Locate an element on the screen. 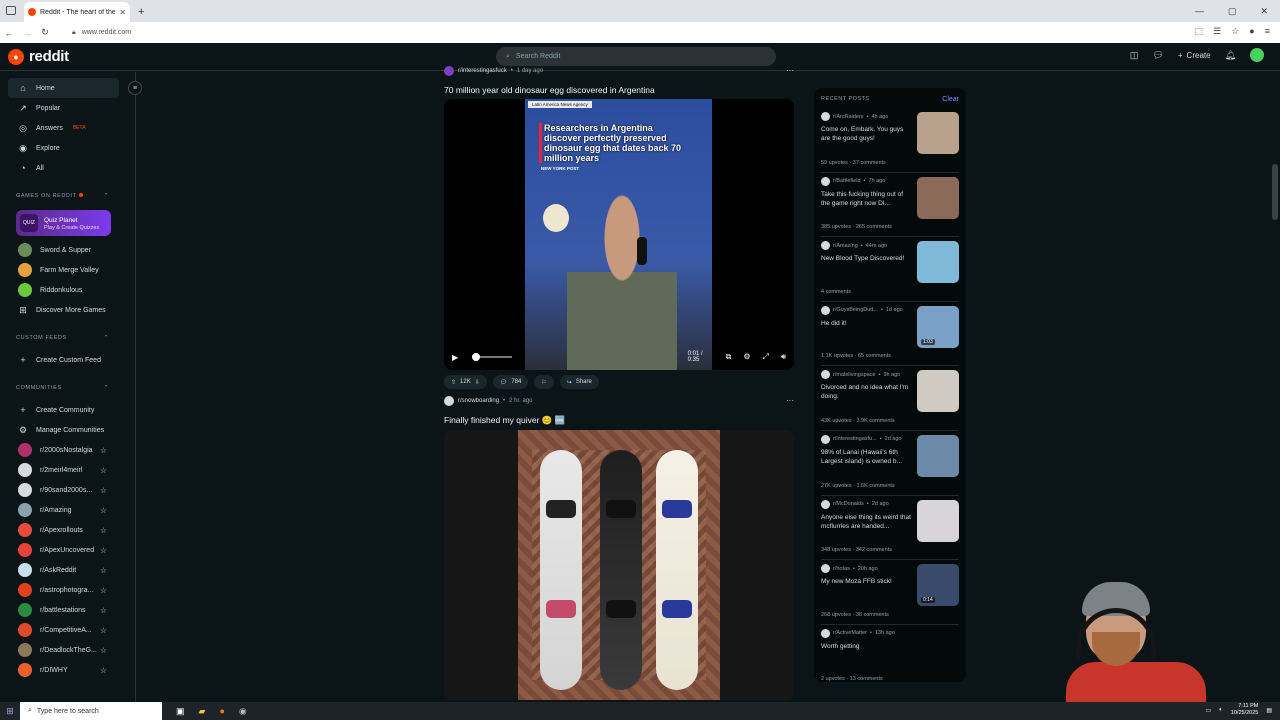 This screenshot has height=720, width=1280. comments-button: 💬︎ 784 is located at coordinates (510, 382).